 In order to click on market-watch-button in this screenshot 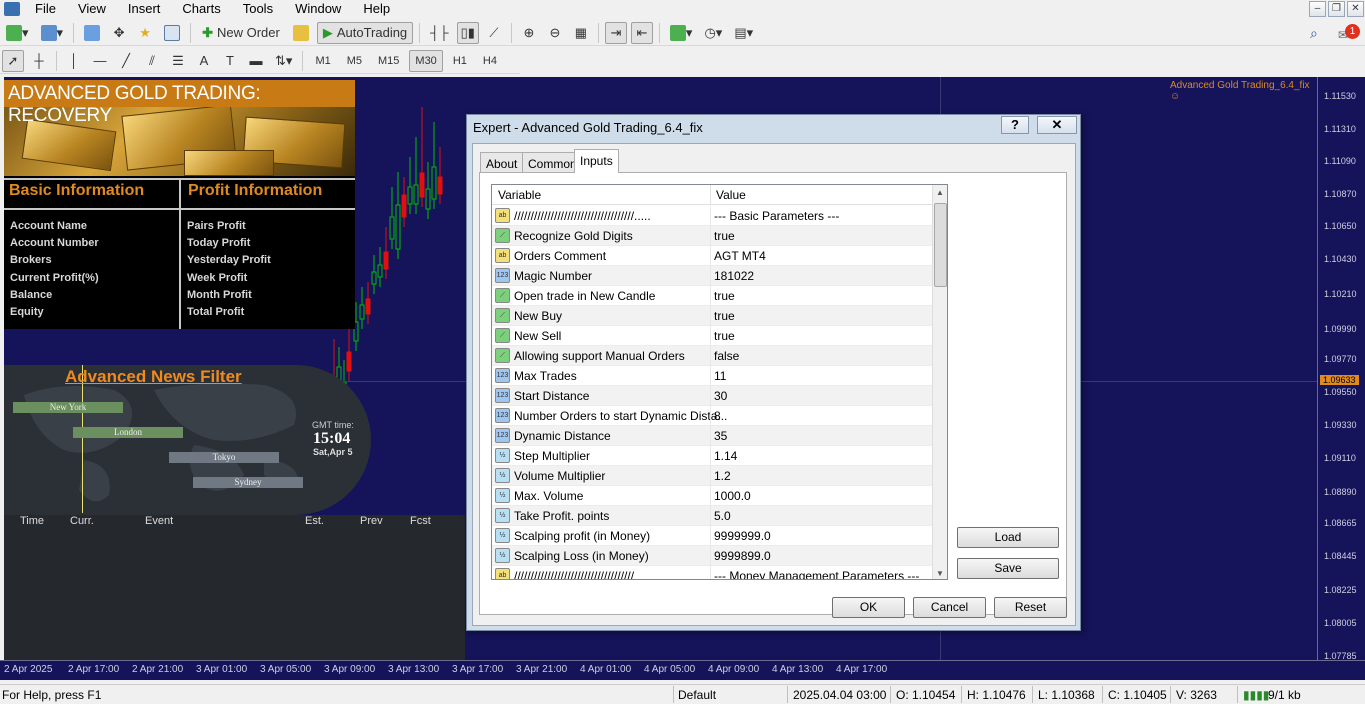, I will do `click(92, 33)`.